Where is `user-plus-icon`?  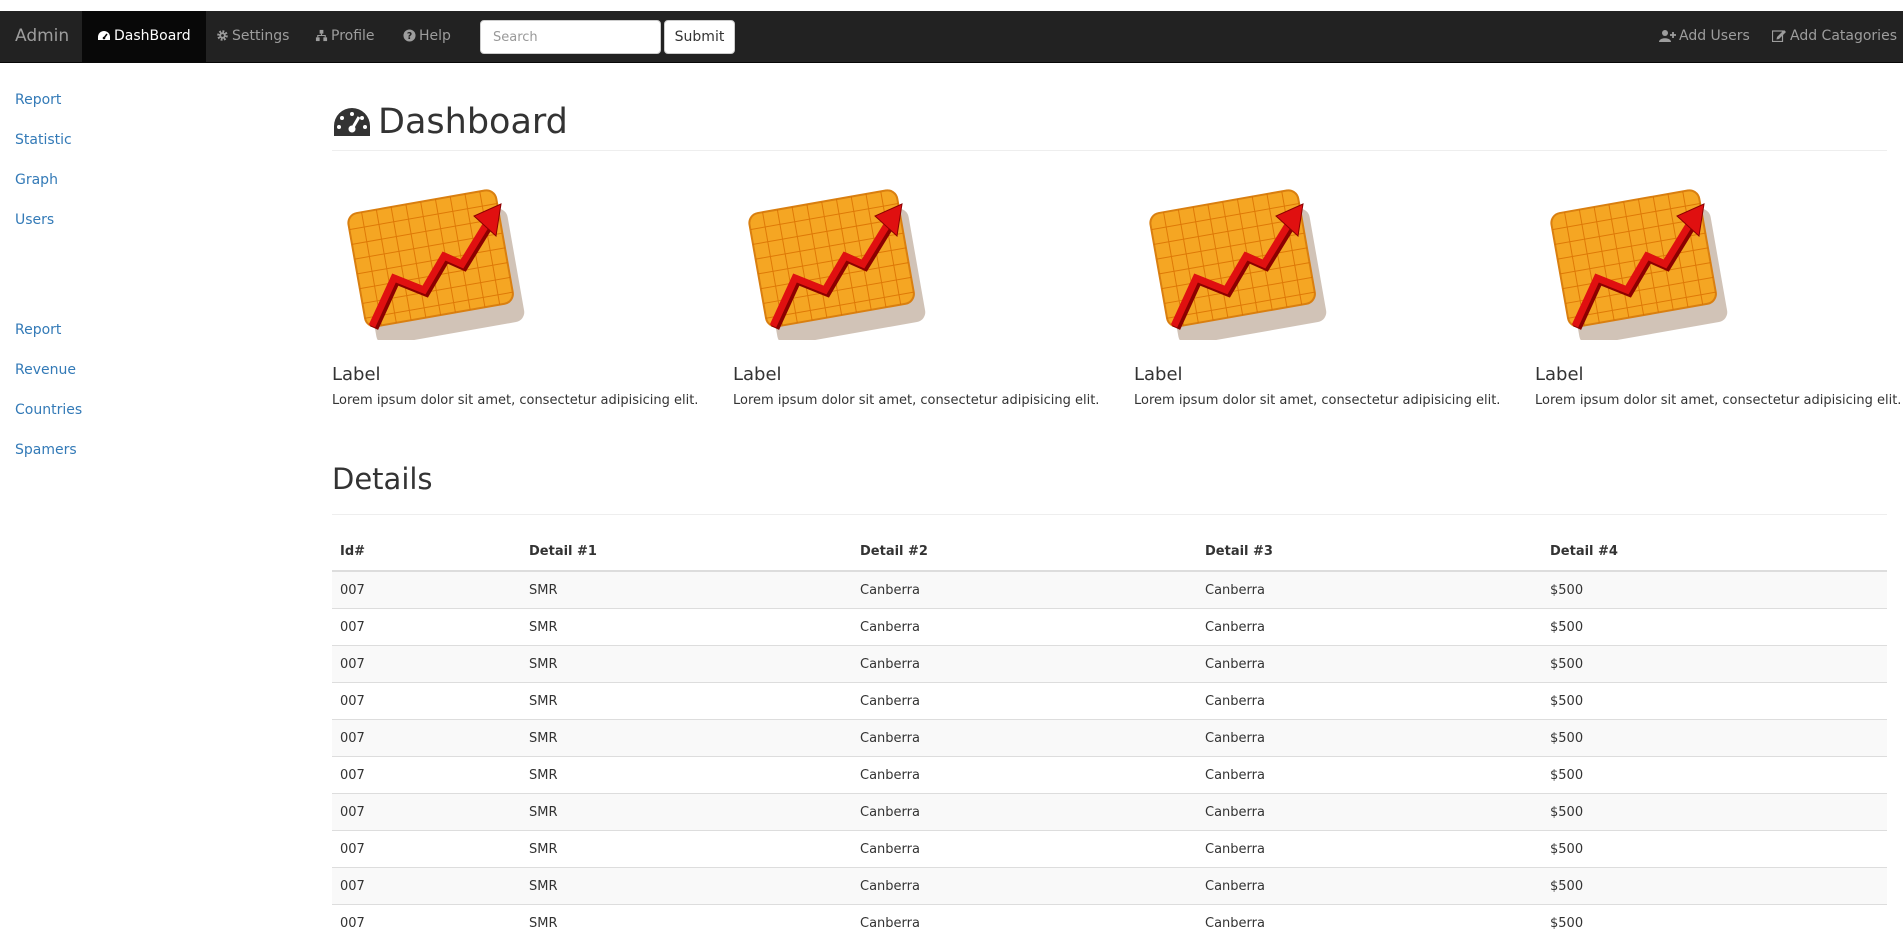 user-plus-icon is located at coordinates (1667, 36).